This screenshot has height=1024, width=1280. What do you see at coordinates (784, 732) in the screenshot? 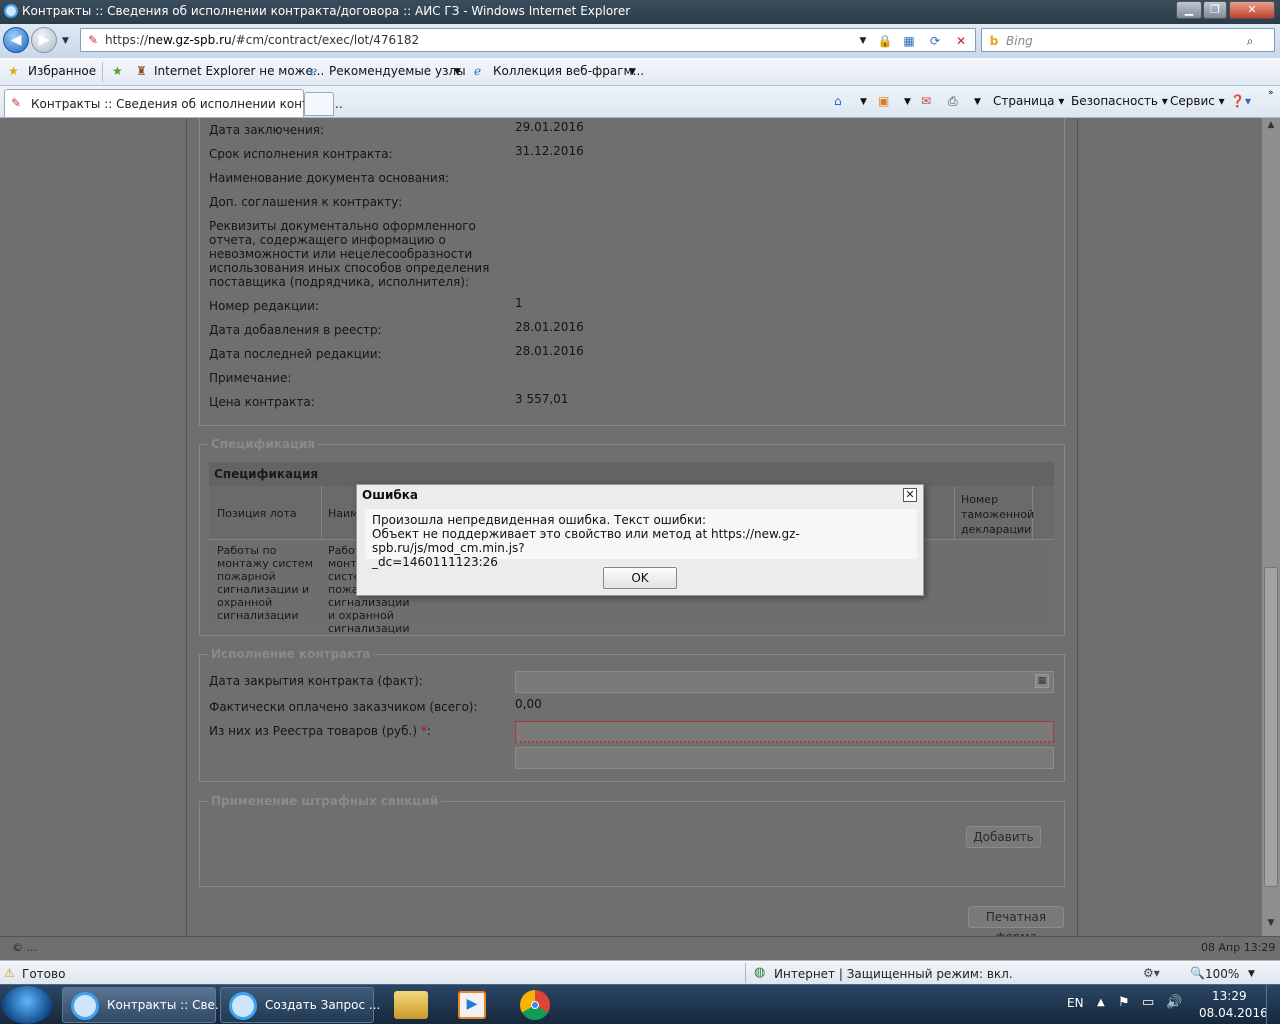
I see `registry-amount-input` at bounding box center [784, 732].